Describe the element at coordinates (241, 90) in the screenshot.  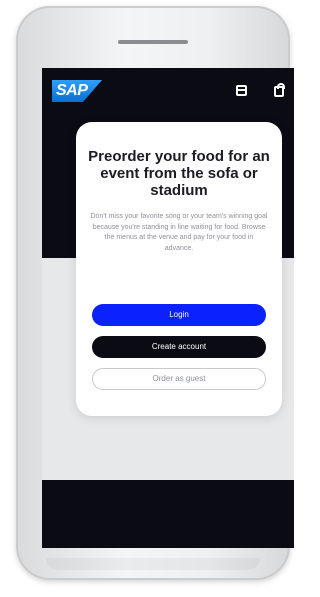
I see `calendar-icon` at that location.